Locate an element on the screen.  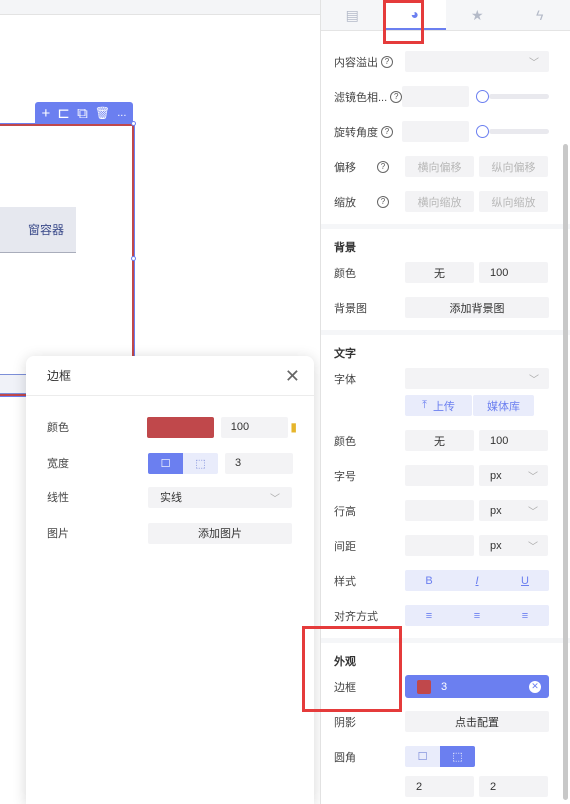
scale-y-input: 纵向缩放 is located at coordinates (513, 201).